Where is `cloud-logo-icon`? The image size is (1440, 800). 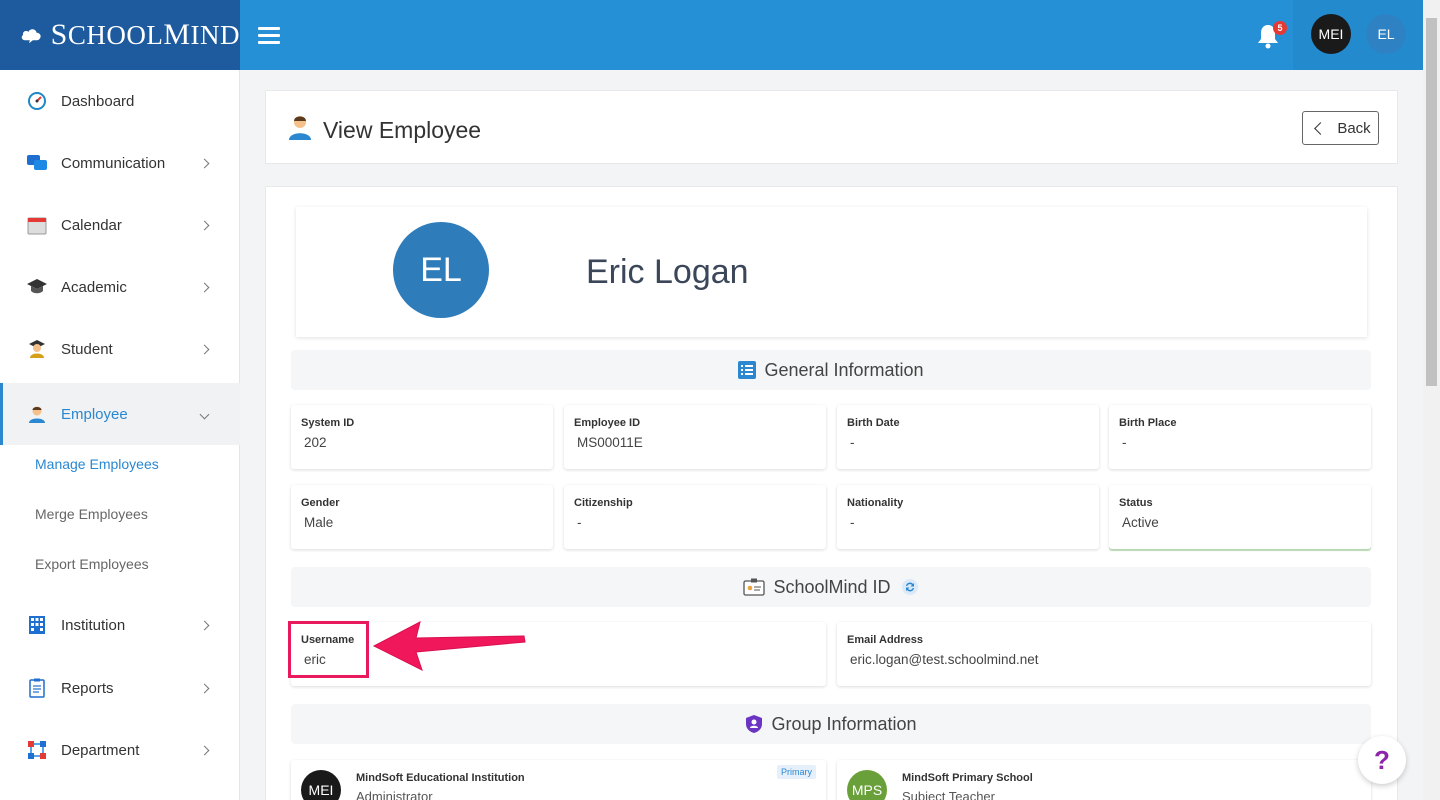 cloud-logo-icon is located at coordinates (31, 36).